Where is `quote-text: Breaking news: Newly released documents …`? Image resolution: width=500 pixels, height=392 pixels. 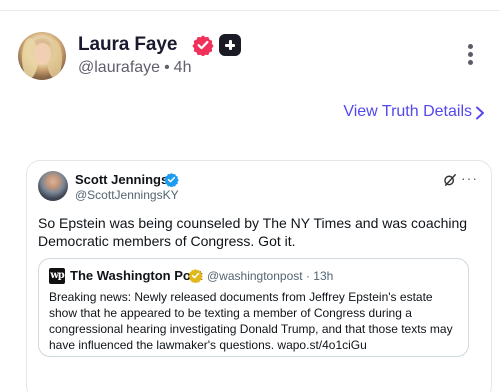 quote-text: Breaking news: Newly released documents … is located at coordinates (251, 321).